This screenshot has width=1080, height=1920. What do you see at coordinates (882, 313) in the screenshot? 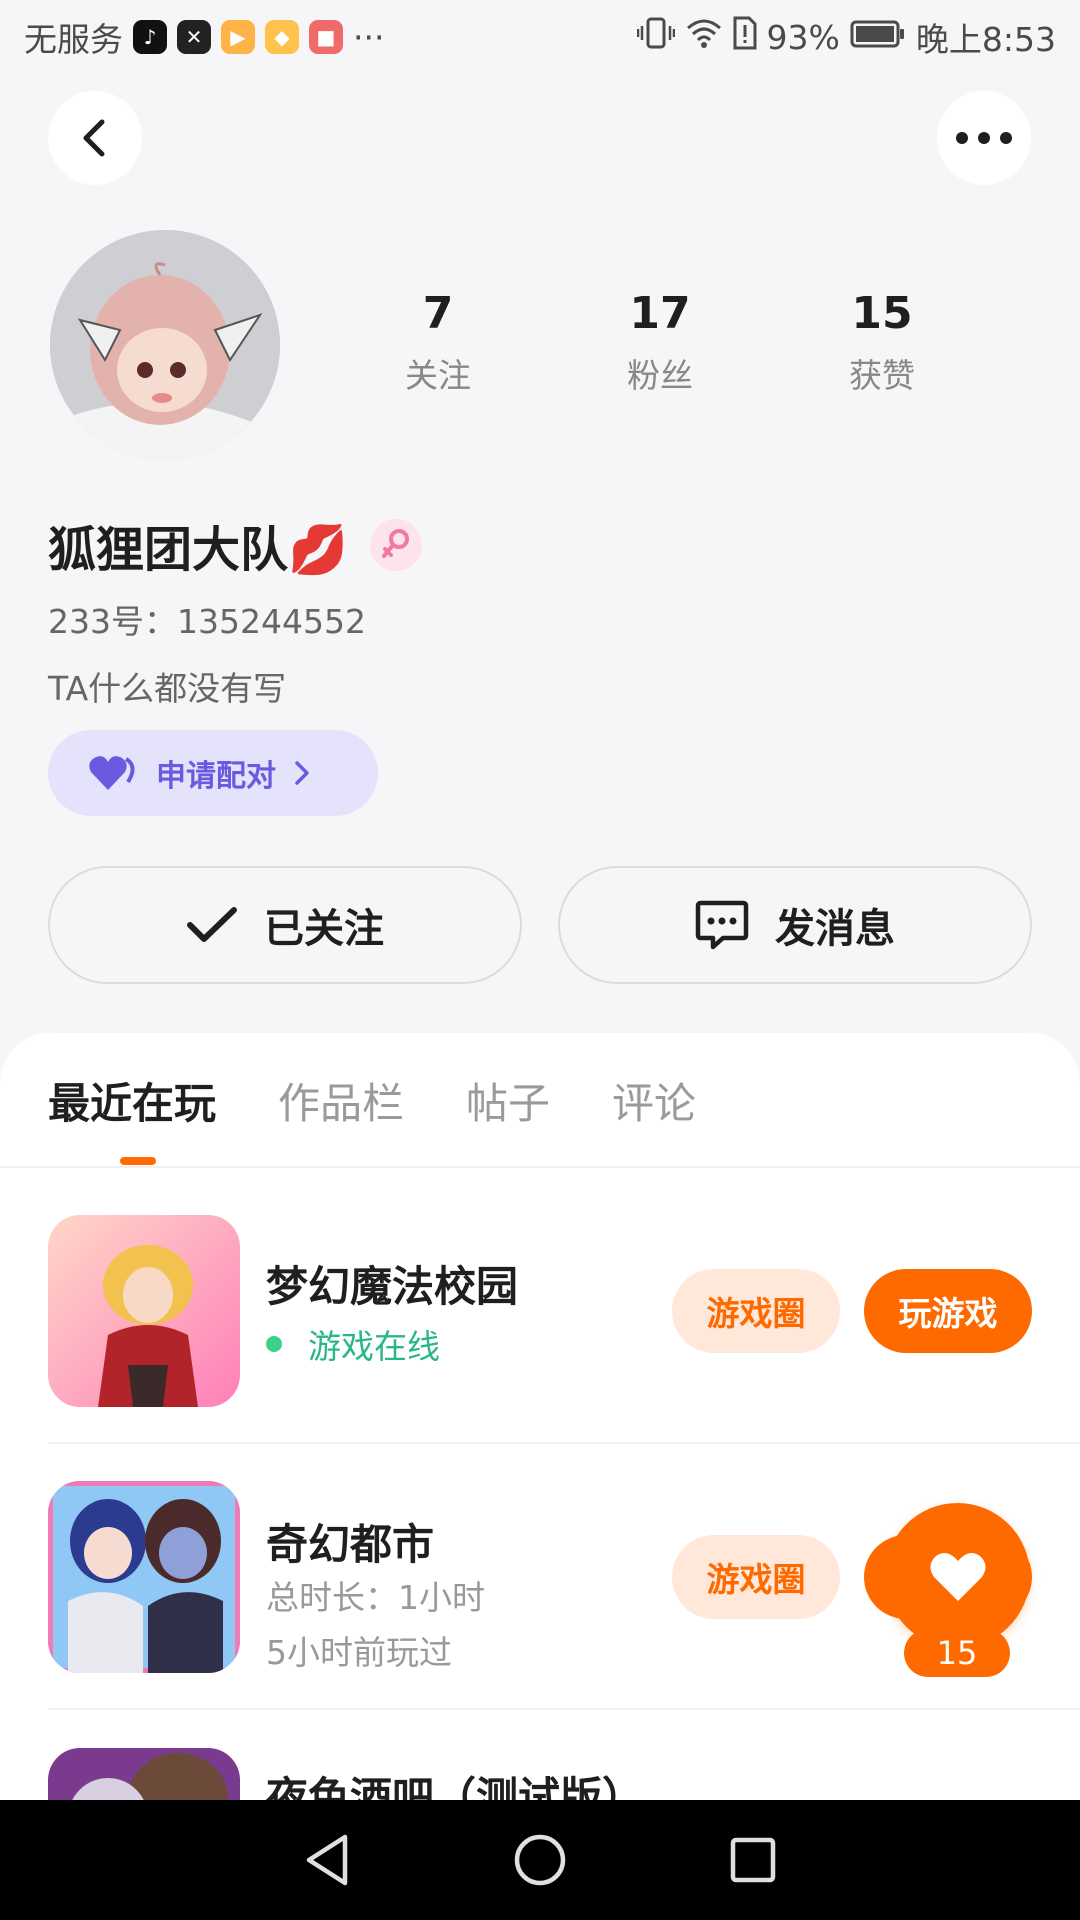
I see `likes-count: 15` at bounding box center [882, 313].